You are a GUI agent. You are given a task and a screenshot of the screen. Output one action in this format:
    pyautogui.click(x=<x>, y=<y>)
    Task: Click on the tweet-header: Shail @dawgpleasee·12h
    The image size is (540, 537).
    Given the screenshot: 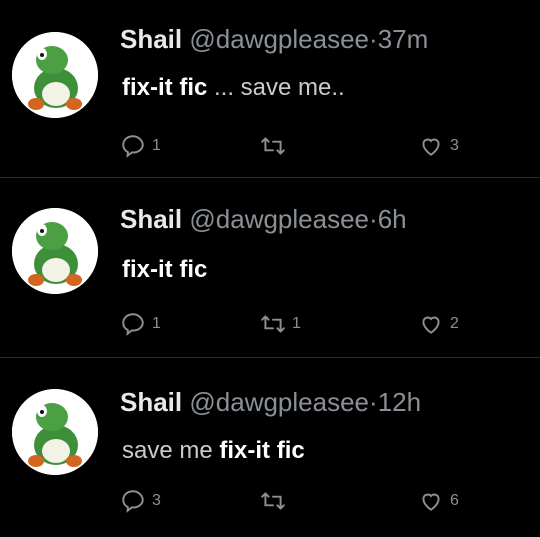 What is the action you would take?
    pyautogui.click(x=270, y=402)
    